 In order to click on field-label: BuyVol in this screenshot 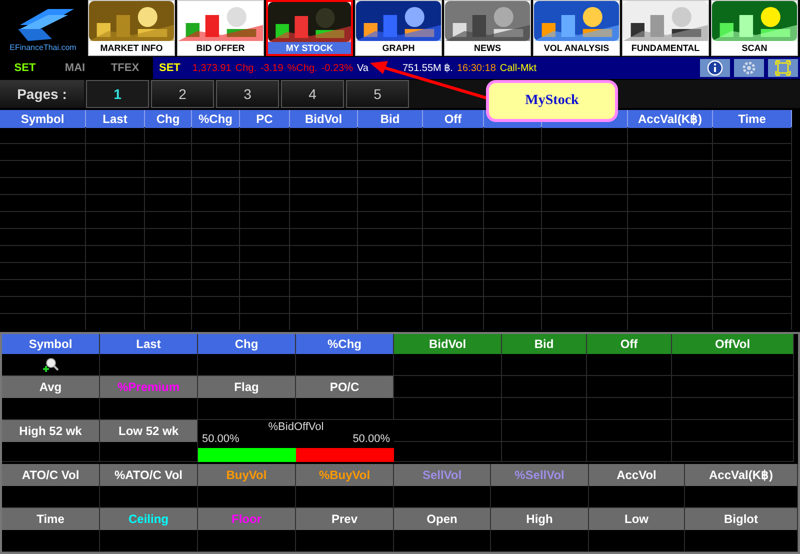, I will do `click(246, 475)`.